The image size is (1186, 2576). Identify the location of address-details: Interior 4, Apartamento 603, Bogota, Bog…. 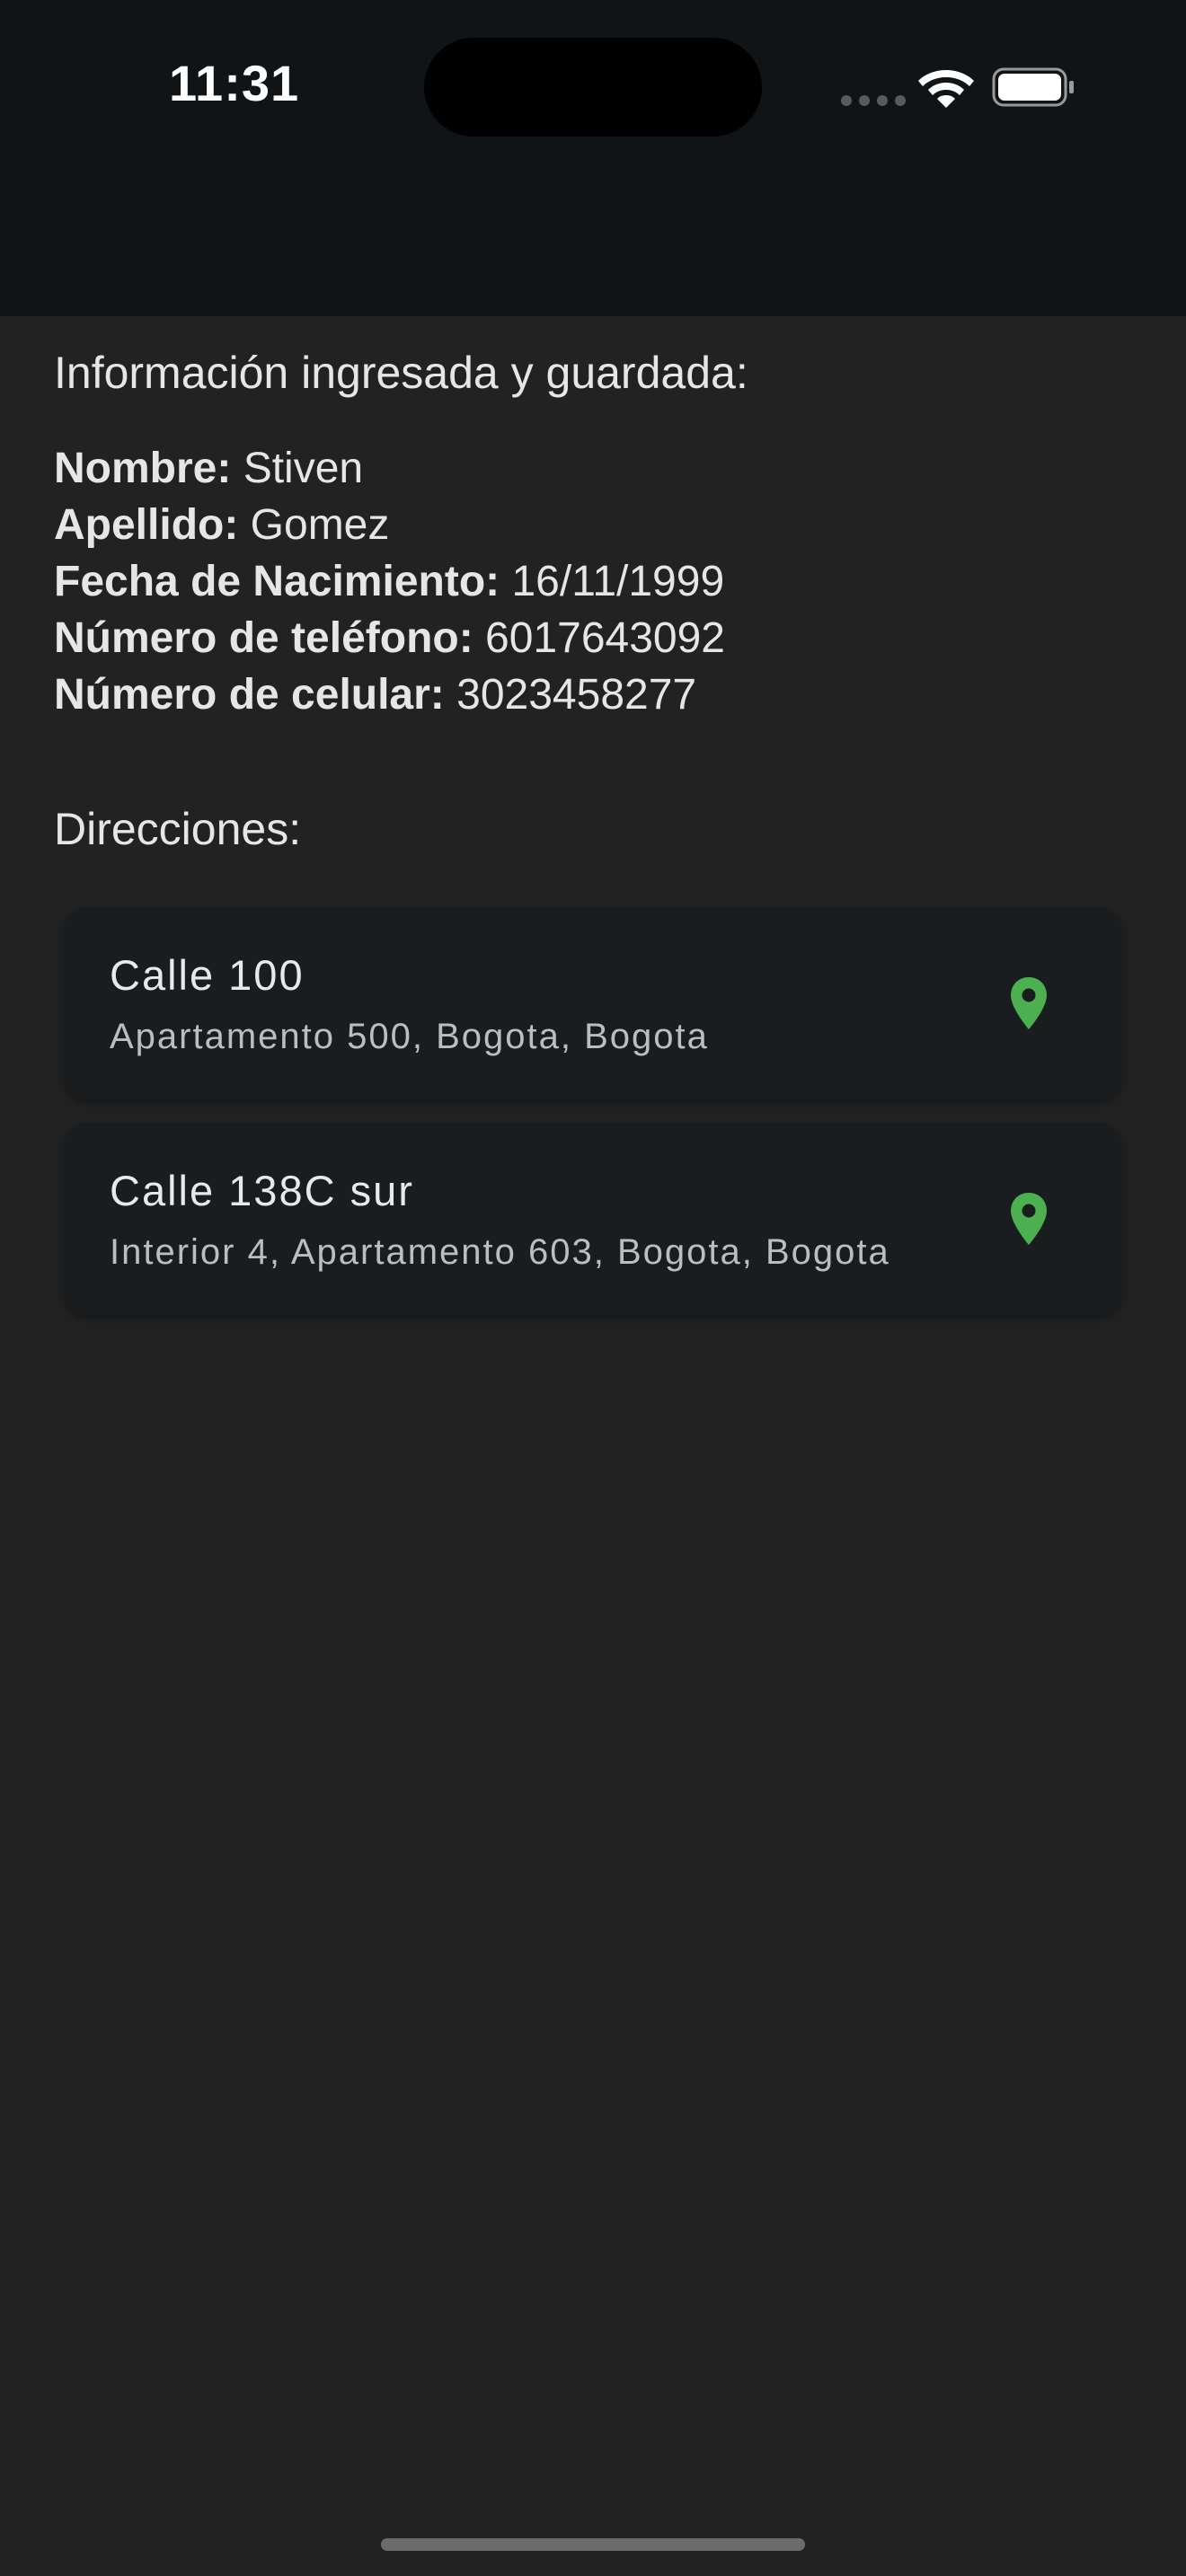
(500, 1252).